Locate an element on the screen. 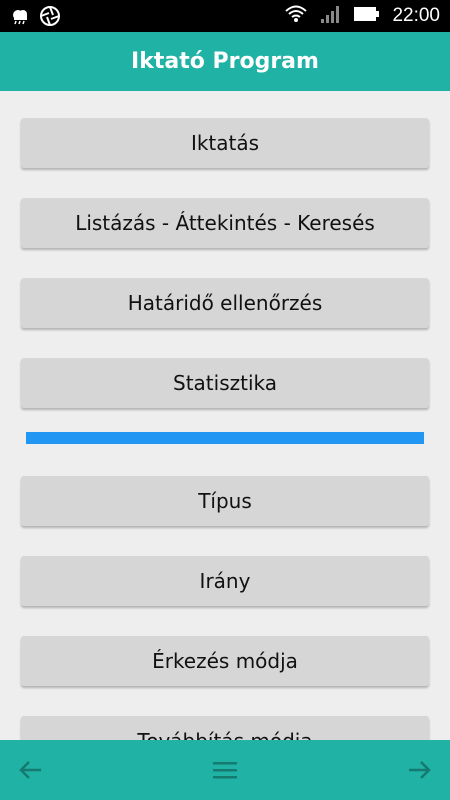  tipus-button: Típus is located at coordinates (225, 501).